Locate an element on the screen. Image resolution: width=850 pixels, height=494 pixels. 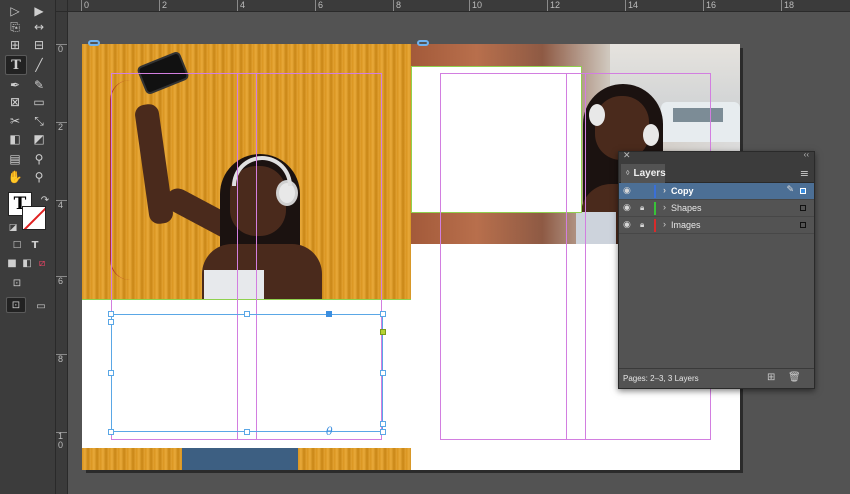
panel-titlebar: ✕ ‹‹ is located at coordinates (716, 156).